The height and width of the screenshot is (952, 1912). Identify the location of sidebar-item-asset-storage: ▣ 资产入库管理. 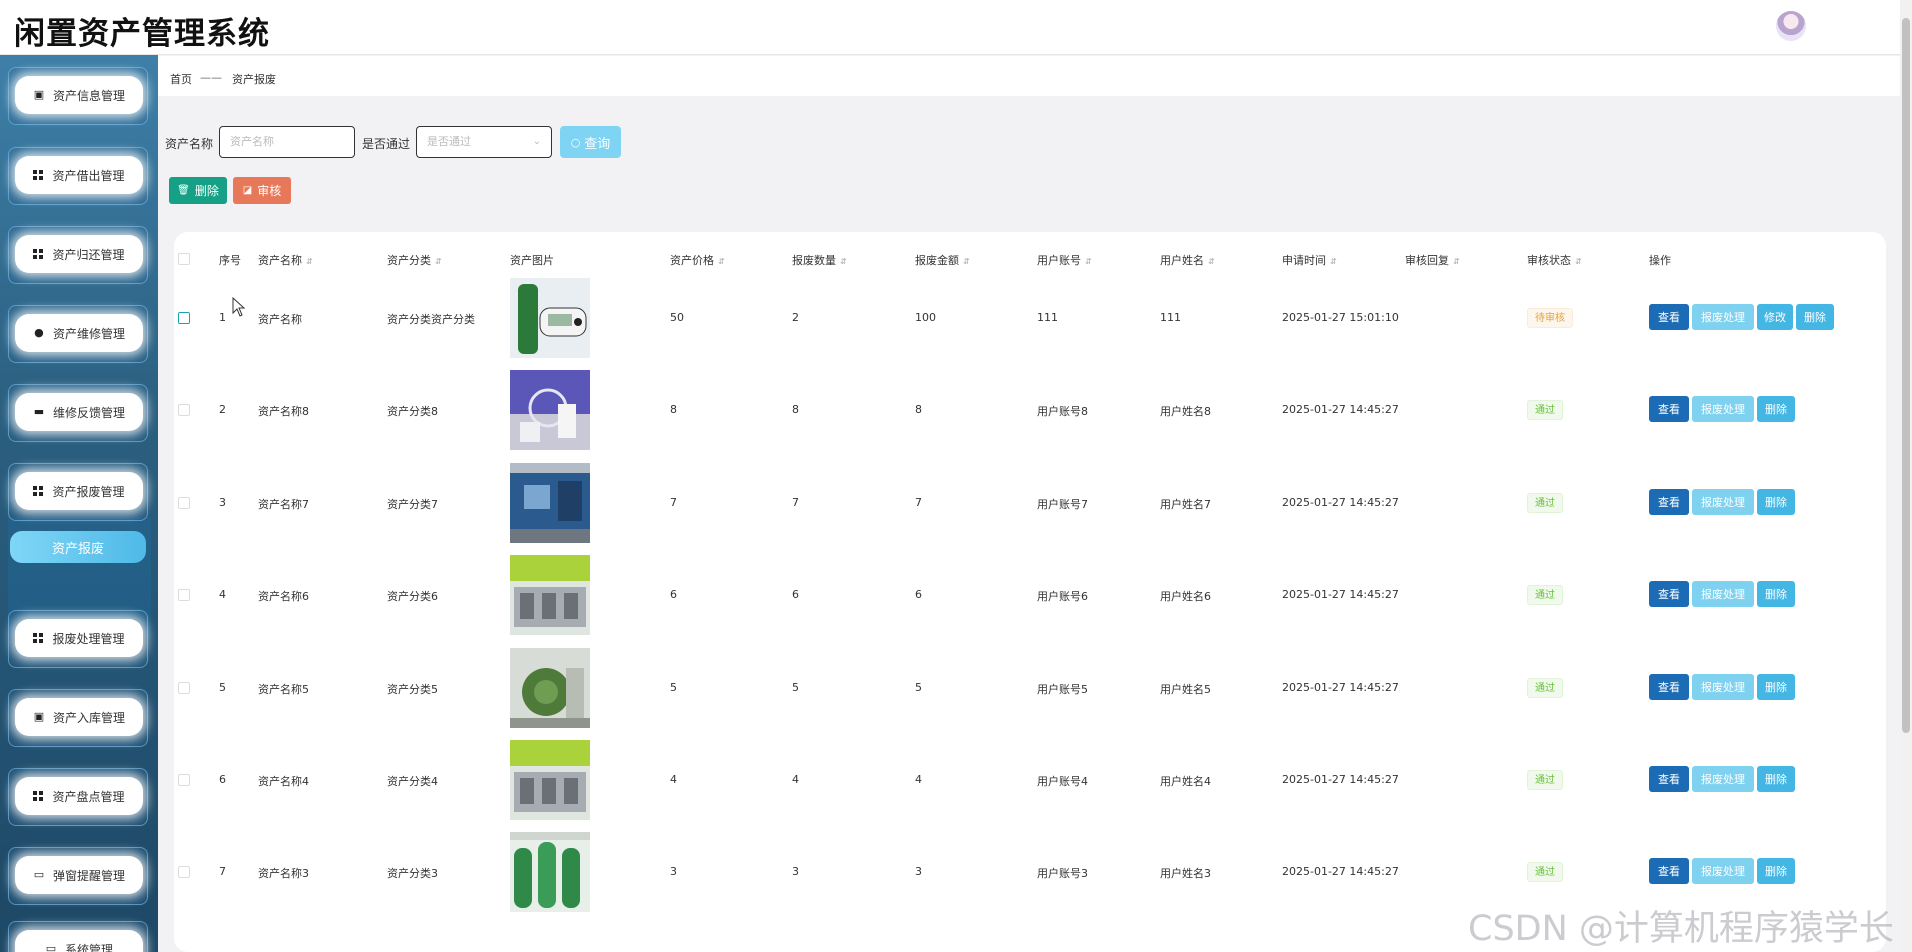
(78, 718).